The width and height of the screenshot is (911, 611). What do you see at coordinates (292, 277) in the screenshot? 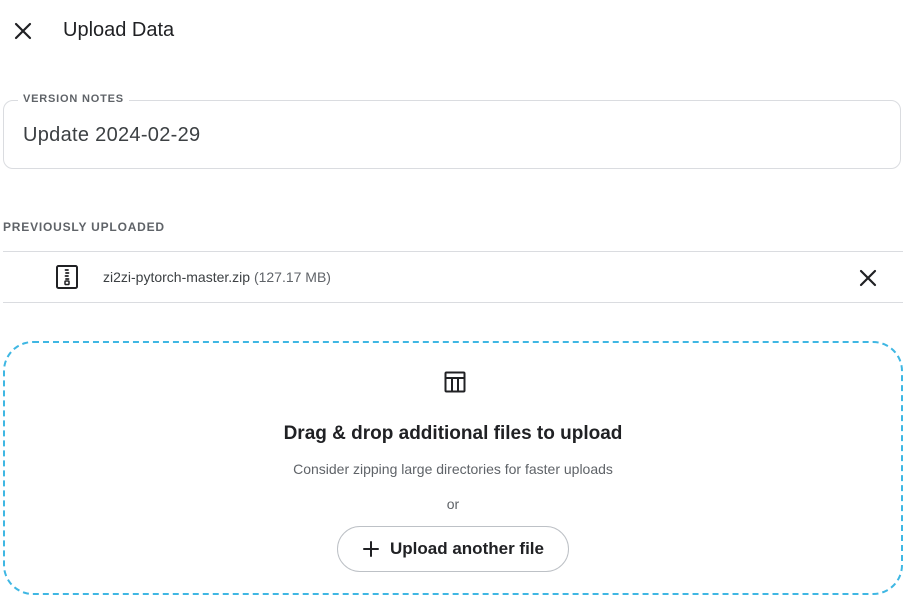
I see `file-size: (127.17 MB)` at bounding box center [292, 277].